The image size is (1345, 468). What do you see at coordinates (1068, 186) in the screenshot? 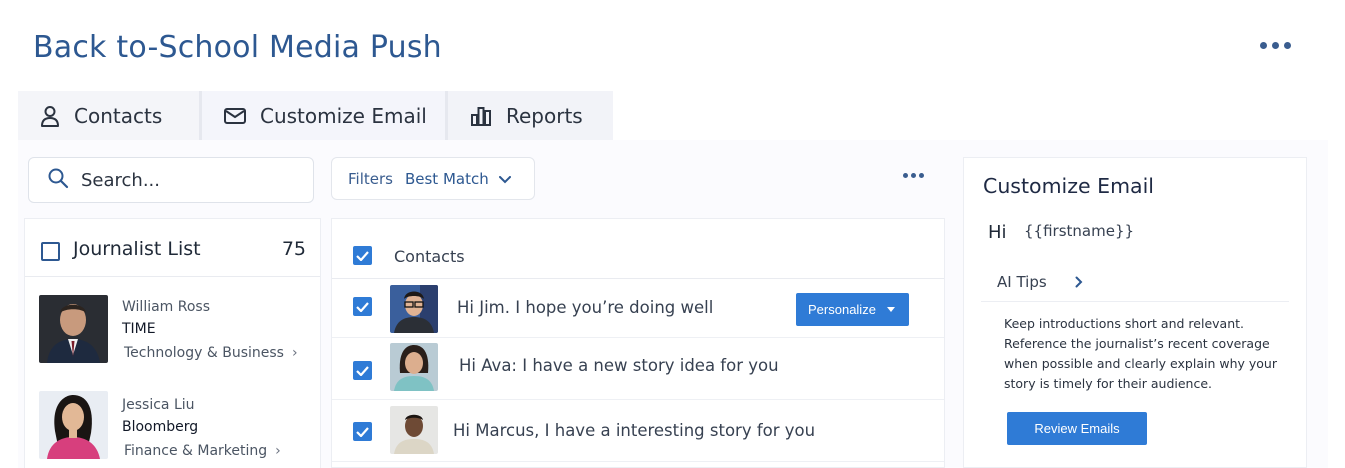
I see `customize-email-title: Customize Email` at bounding box center [1068, 186].